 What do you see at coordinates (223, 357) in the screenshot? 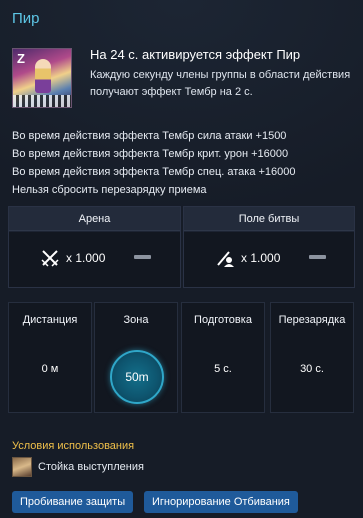
I see `stat-prep: Подготовка 5 с.` at bounding box center [223, 357].